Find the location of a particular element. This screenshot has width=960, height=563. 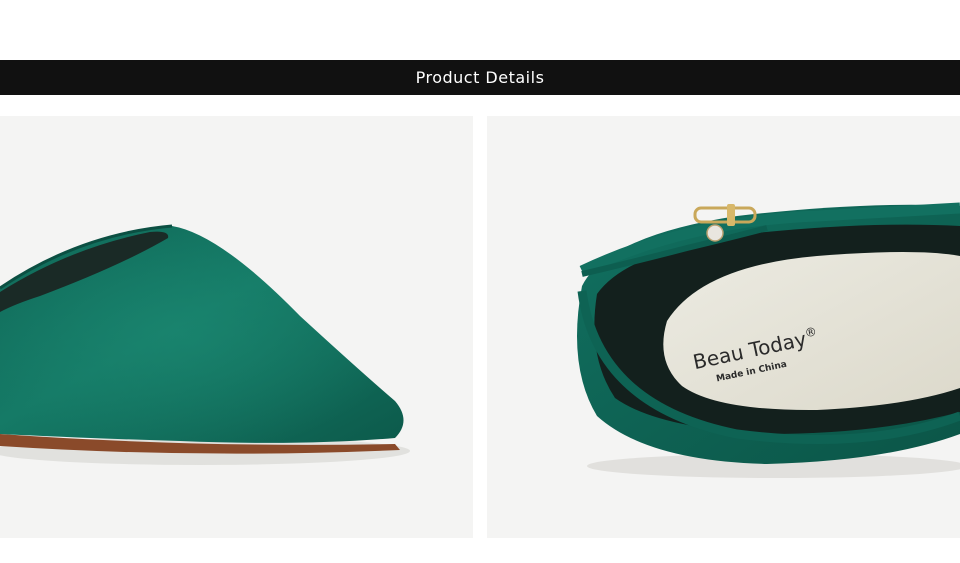

section-header-bar: Product Details is located at coordinates (480, 77).